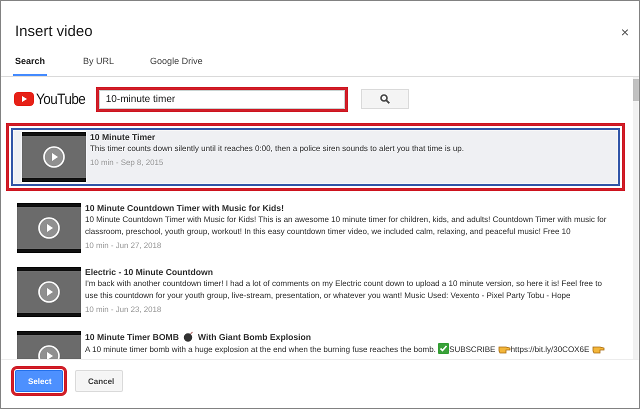 The height and width of the screenshot is (409, 640). I want to click on play-logo-icon, so click(24, 99).